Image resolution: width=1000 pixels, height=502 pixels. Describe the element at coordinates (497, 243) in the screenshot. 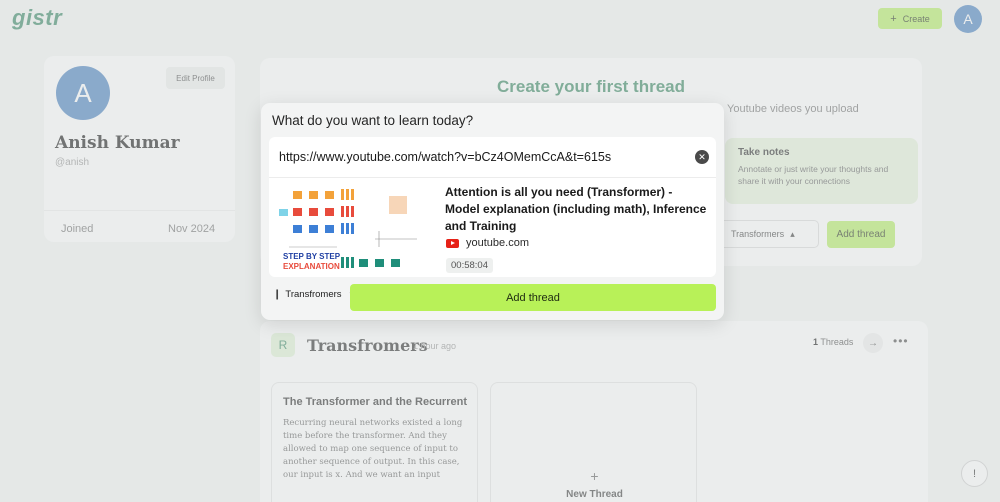

I see `video-domain: youtube.com` at that location.